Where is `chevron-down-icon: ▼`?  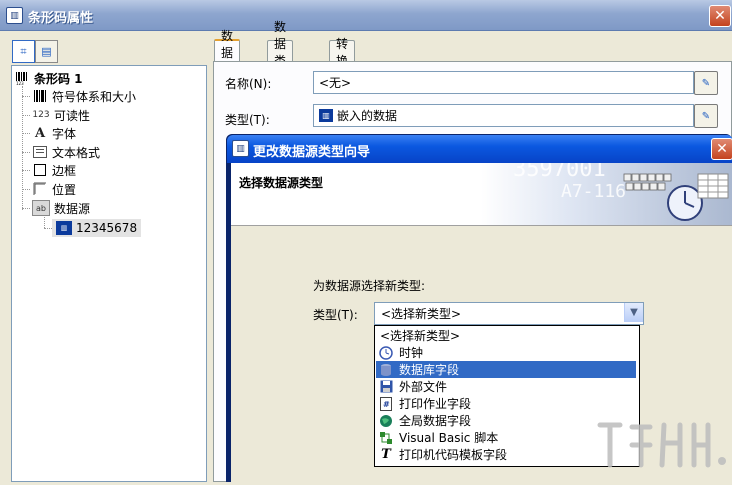 chevron-down-icon: ▼ is located at coordinates (634, 312).